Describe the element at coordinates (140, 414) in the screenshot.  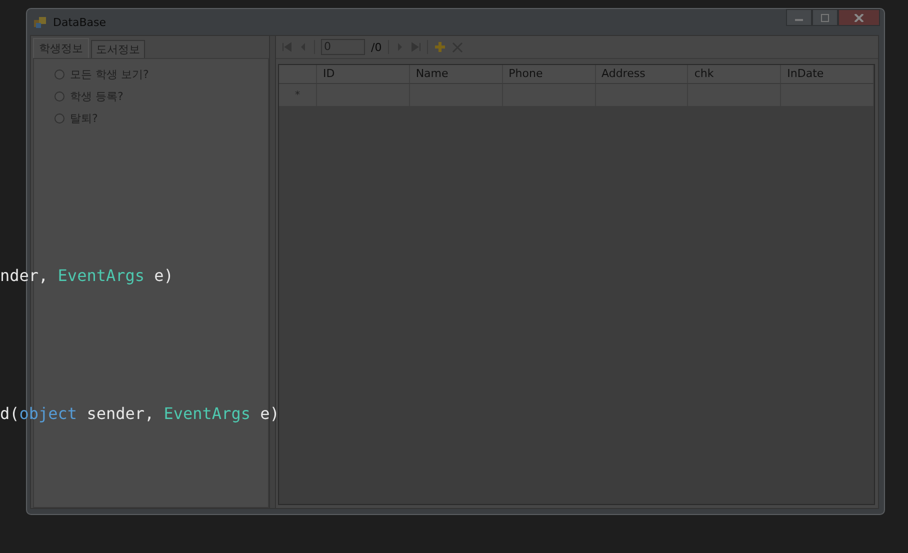
I see `code-line: d(object sender, EventArgs e)` at that location.